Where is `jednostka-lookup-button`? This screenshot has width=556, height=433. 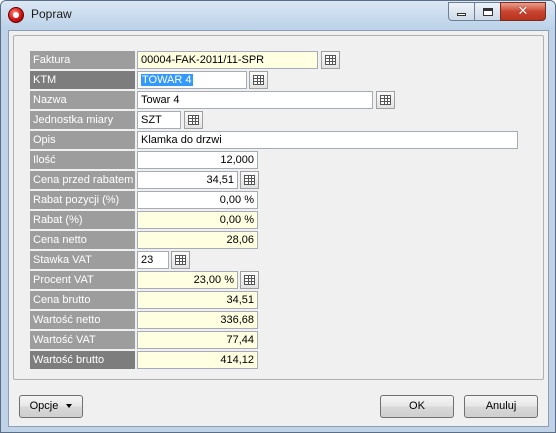
jednostka-lookup-button is located at coordinates (193, 120).